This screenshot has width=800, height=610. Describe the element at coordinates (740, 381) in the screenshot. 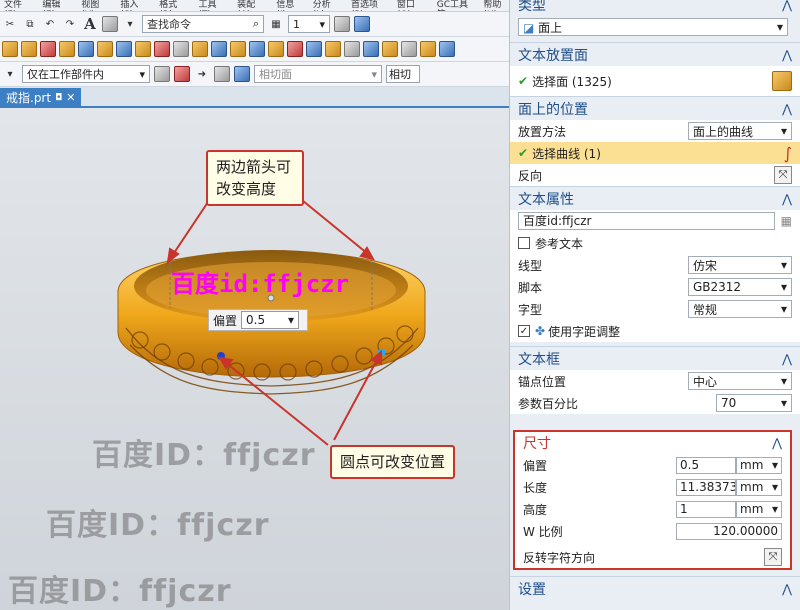

I see `anchor-select: 中心 ▾` at that location.